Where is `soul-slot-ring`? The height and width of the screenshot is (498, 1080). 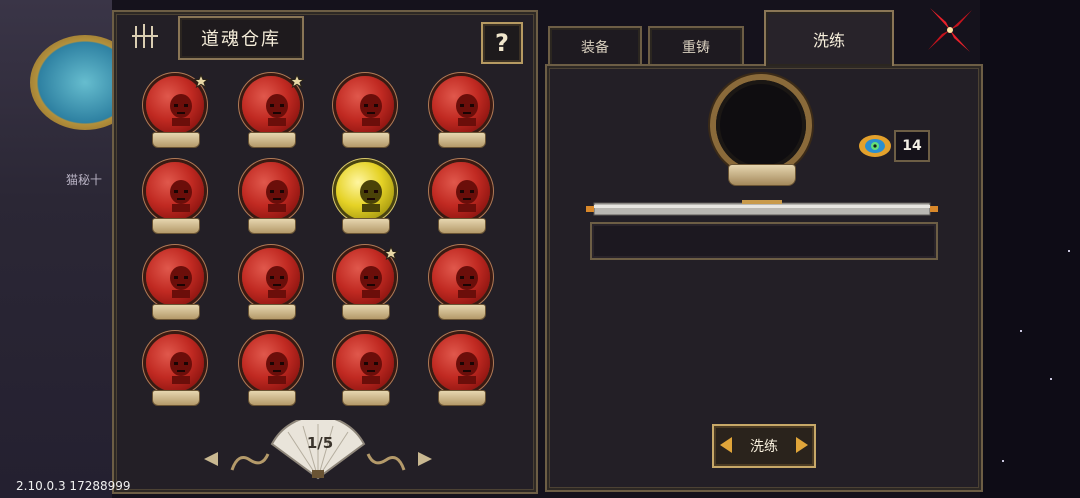
soul-slot-ring is located at coordinates (761, 125).